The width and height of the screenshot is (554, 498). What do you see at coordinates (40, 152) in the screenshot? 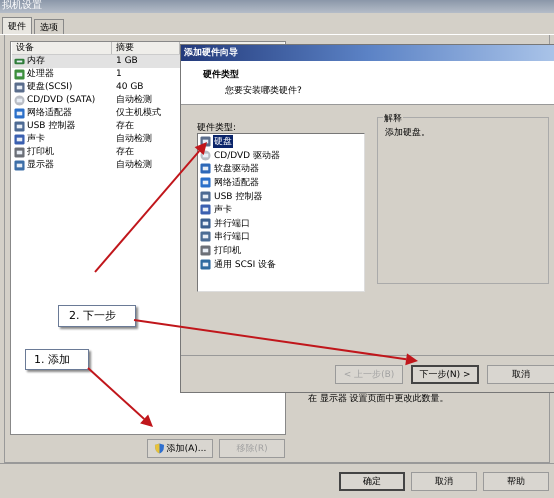
I see `device-name: 打印机` at bounding box center [40, 152].